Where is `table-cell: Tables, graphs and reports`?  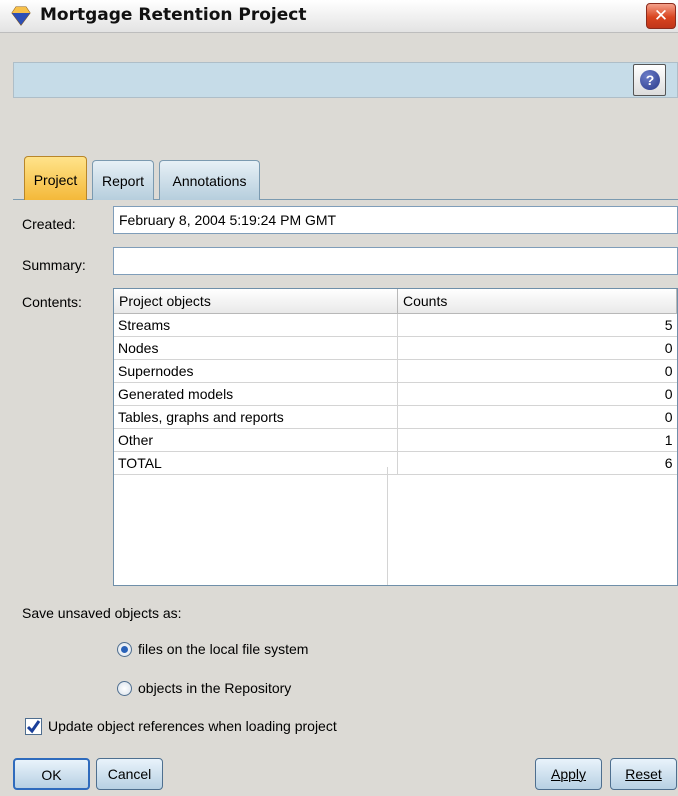 table-cell: Tables, graphs and reports is located at coordinates (256, 417).